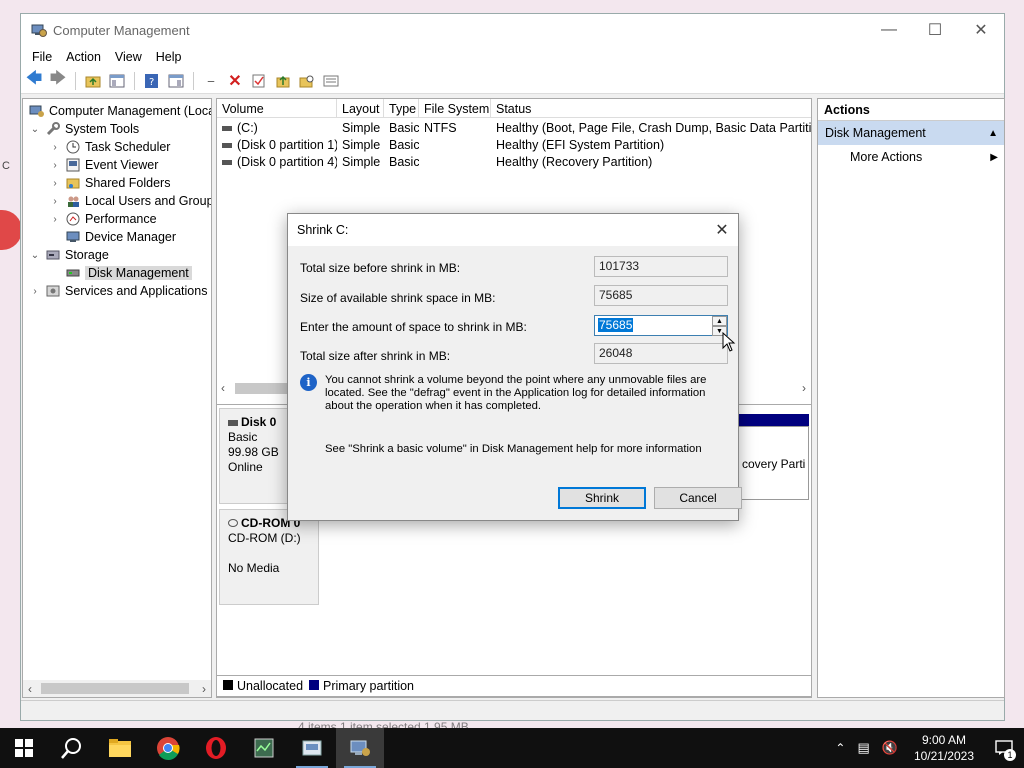 This screenshot has height=768, width=1024. Describe the element at coordinates (512, 81) in the screenshot. I see `toolbar: 🡄 🡆 ? ⎯ ✕` at that location.